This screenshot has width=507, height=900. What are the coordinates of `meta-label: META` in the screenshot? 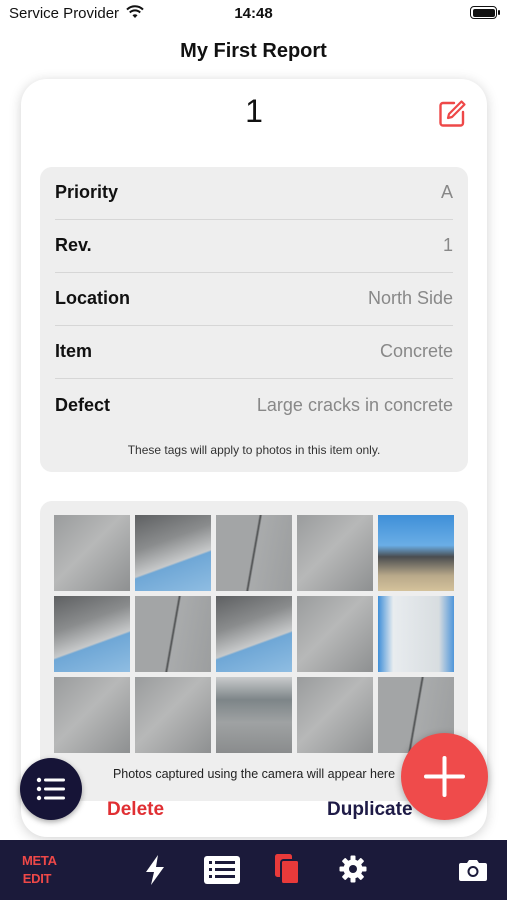 It's located at (39, 860).